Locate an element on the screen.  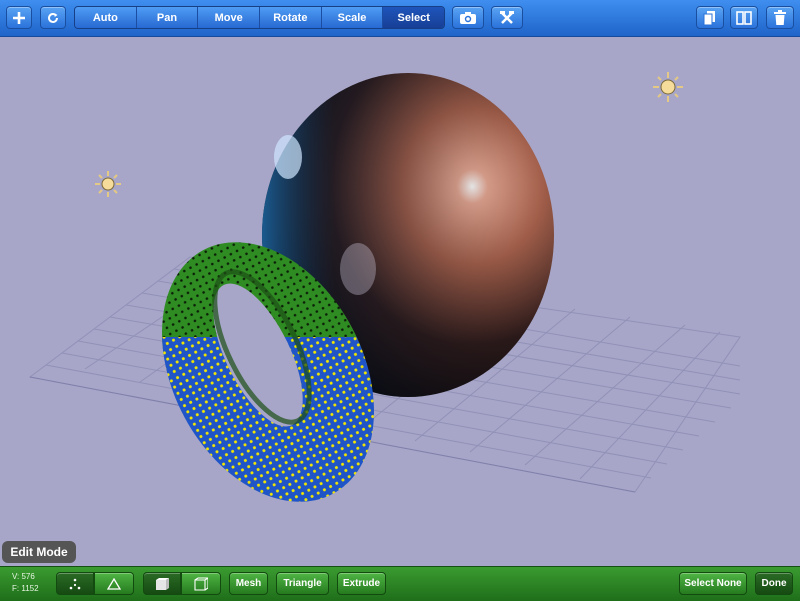
top-toolbar: Auto Pan Move Rotate Scale Select is located at coordinates (400, 18).